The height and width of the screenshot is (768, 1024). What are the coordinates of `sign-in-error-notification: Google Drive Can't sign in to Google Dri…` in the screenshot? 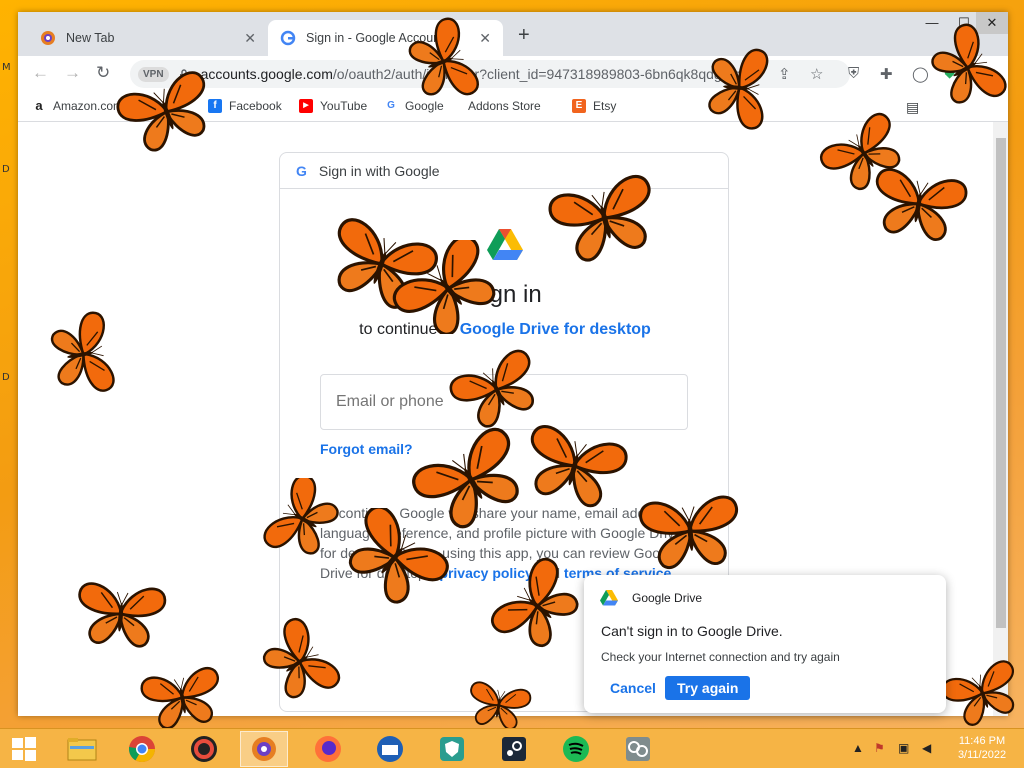 It's located at (765, 644).